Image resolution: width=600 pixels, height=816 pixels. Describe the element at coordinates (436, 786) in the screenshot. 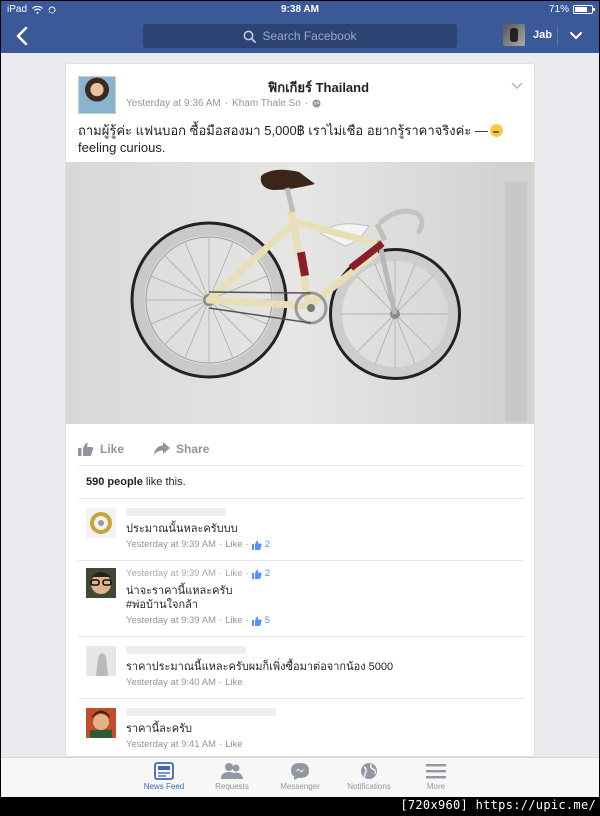

I see `tab-label: More` at that location.